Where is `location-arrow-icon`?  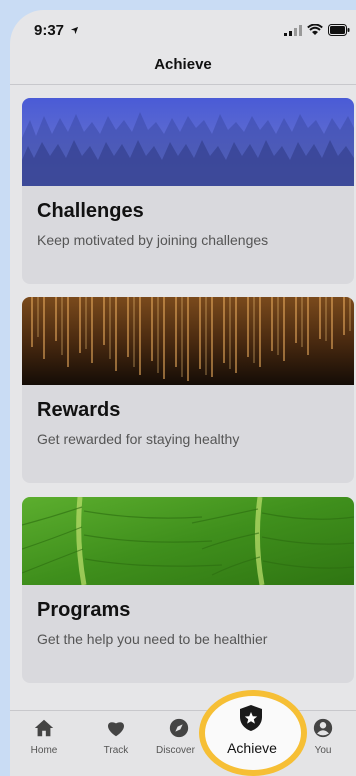
location-arrow-icon is located at coordinates (74, 30).